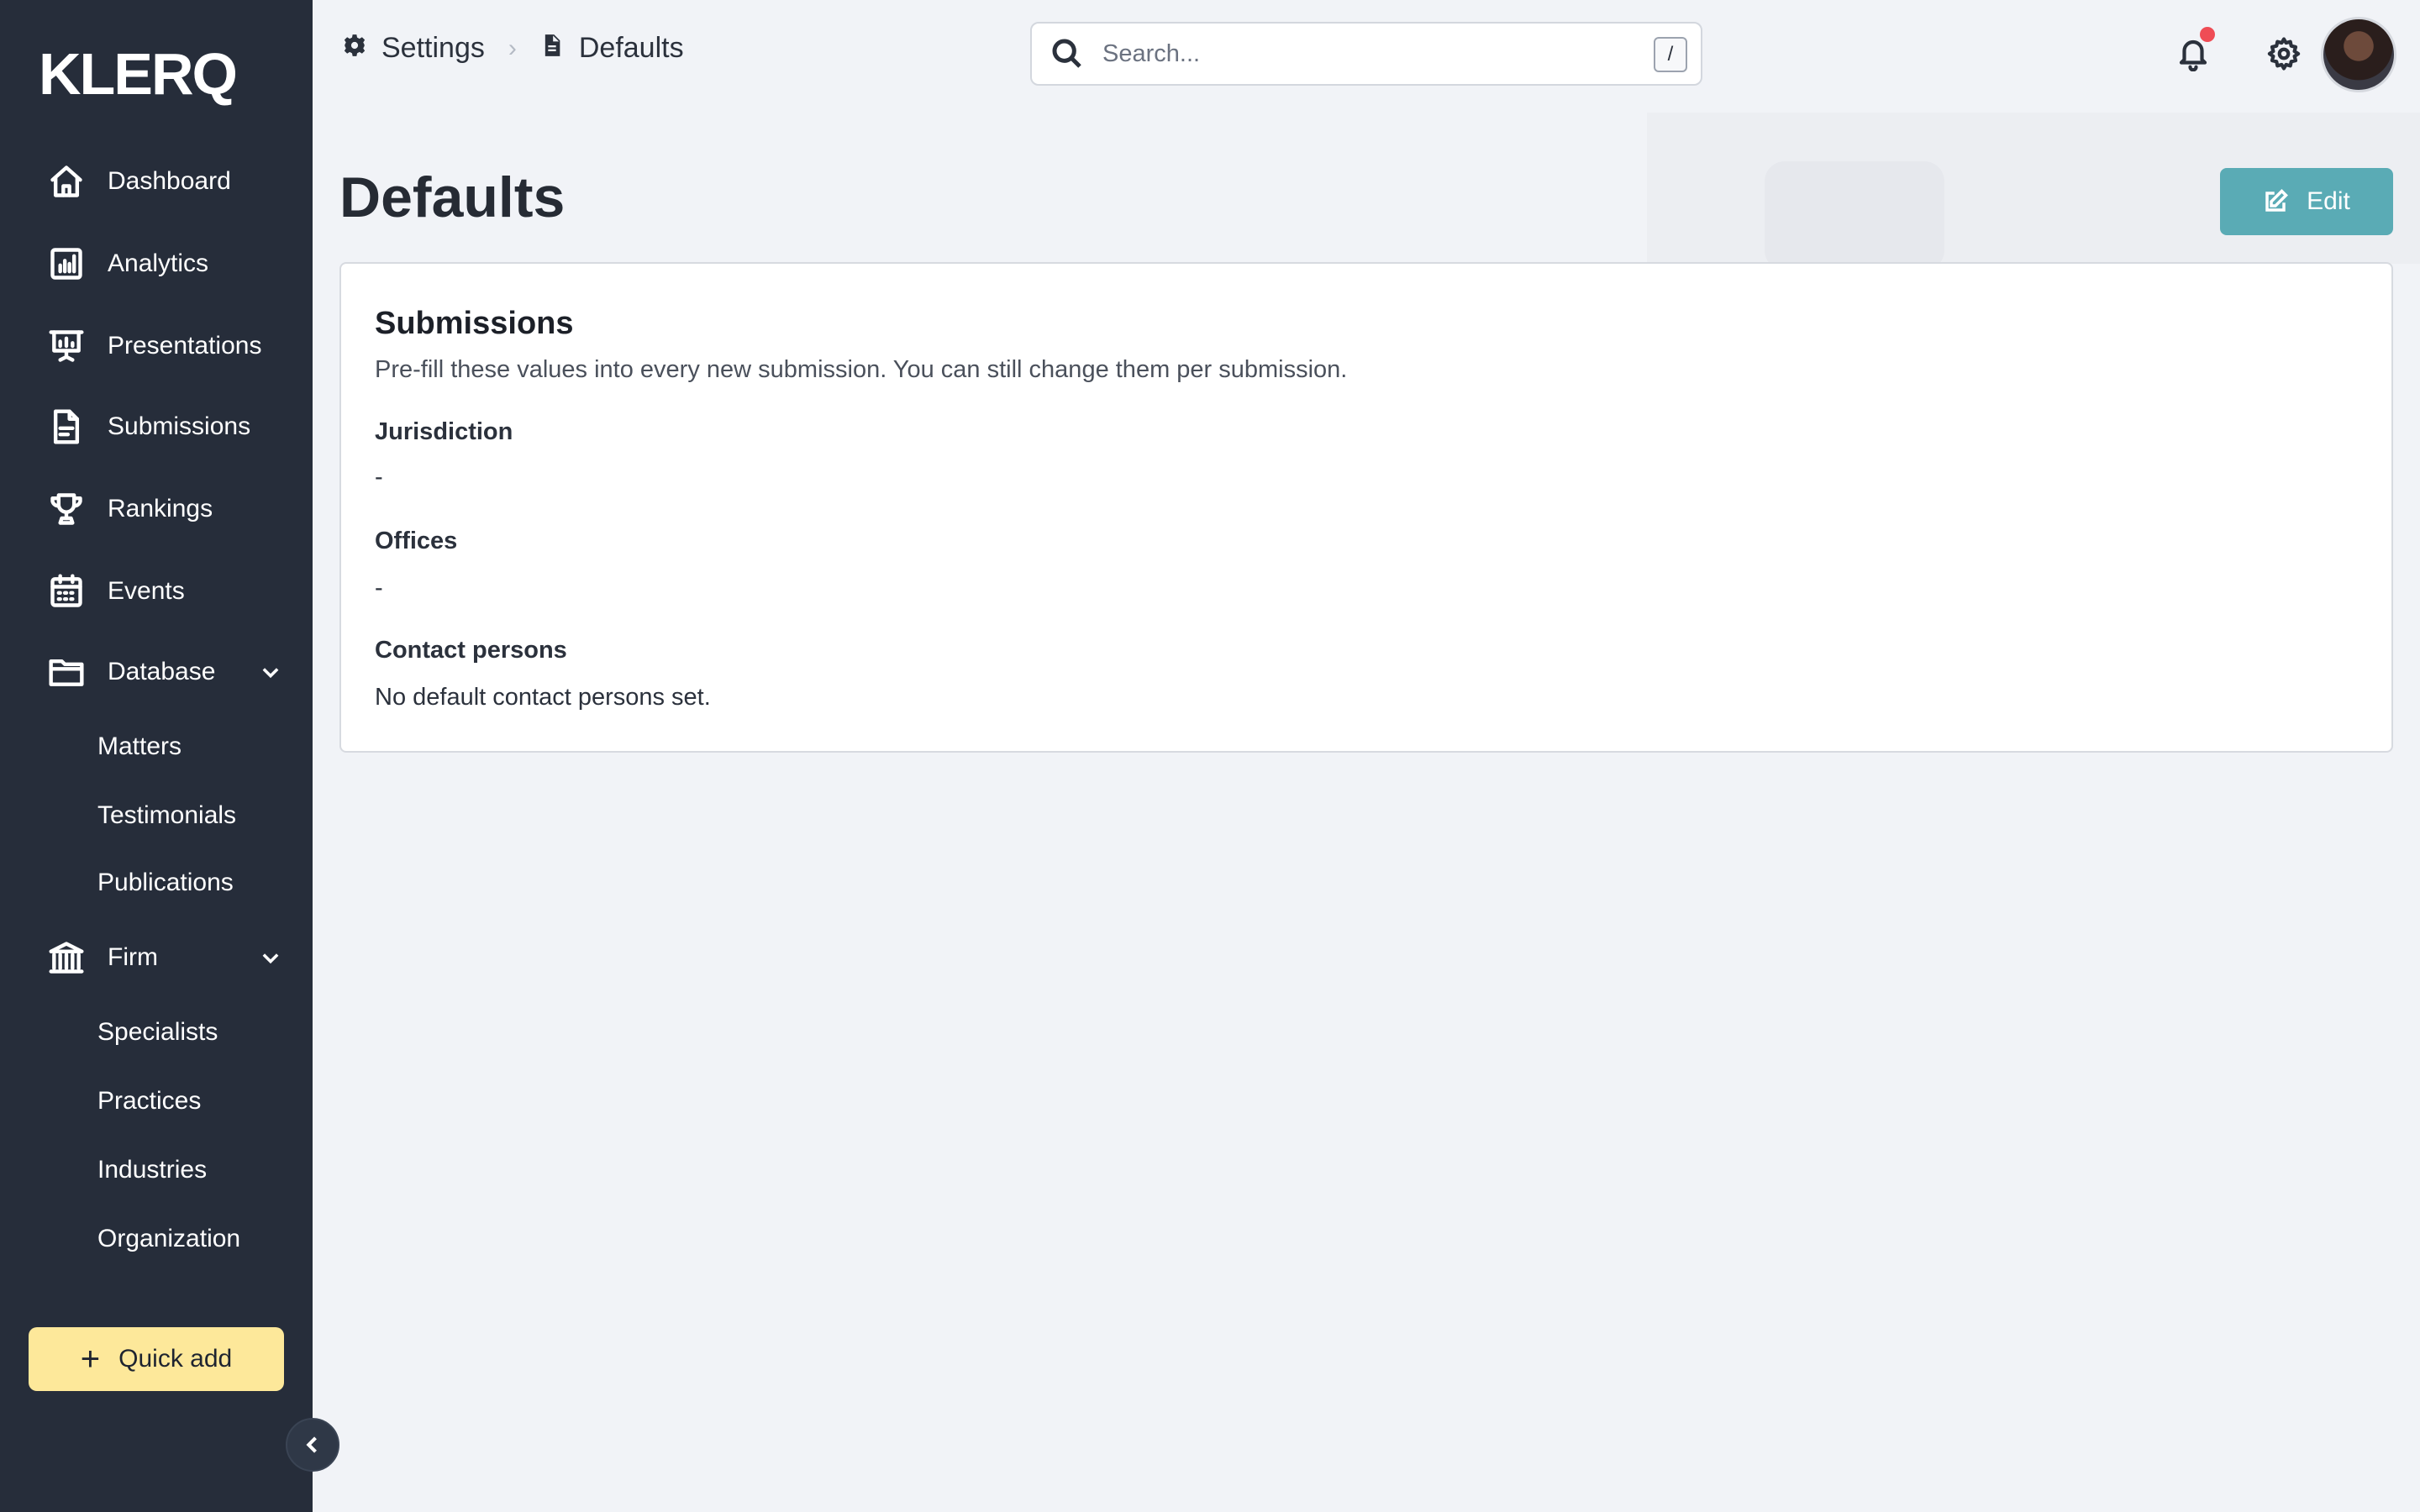 Image resolution: width=2420 pixels, height=1512 pixels. Describe the element at coordinates (1855, 215) in the screenshot. I see `header-decoration-shape` at that location.